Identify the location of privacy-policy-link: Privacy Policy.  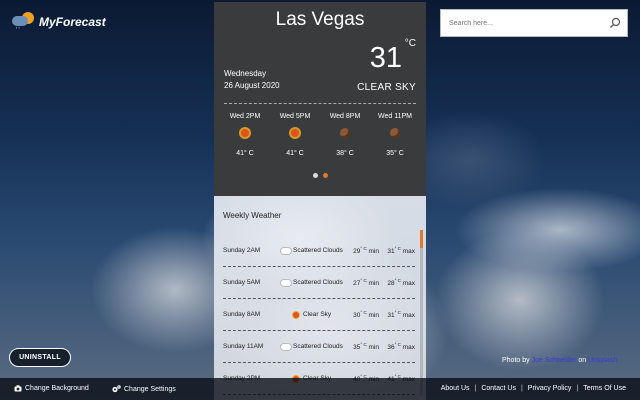
(550, 388).